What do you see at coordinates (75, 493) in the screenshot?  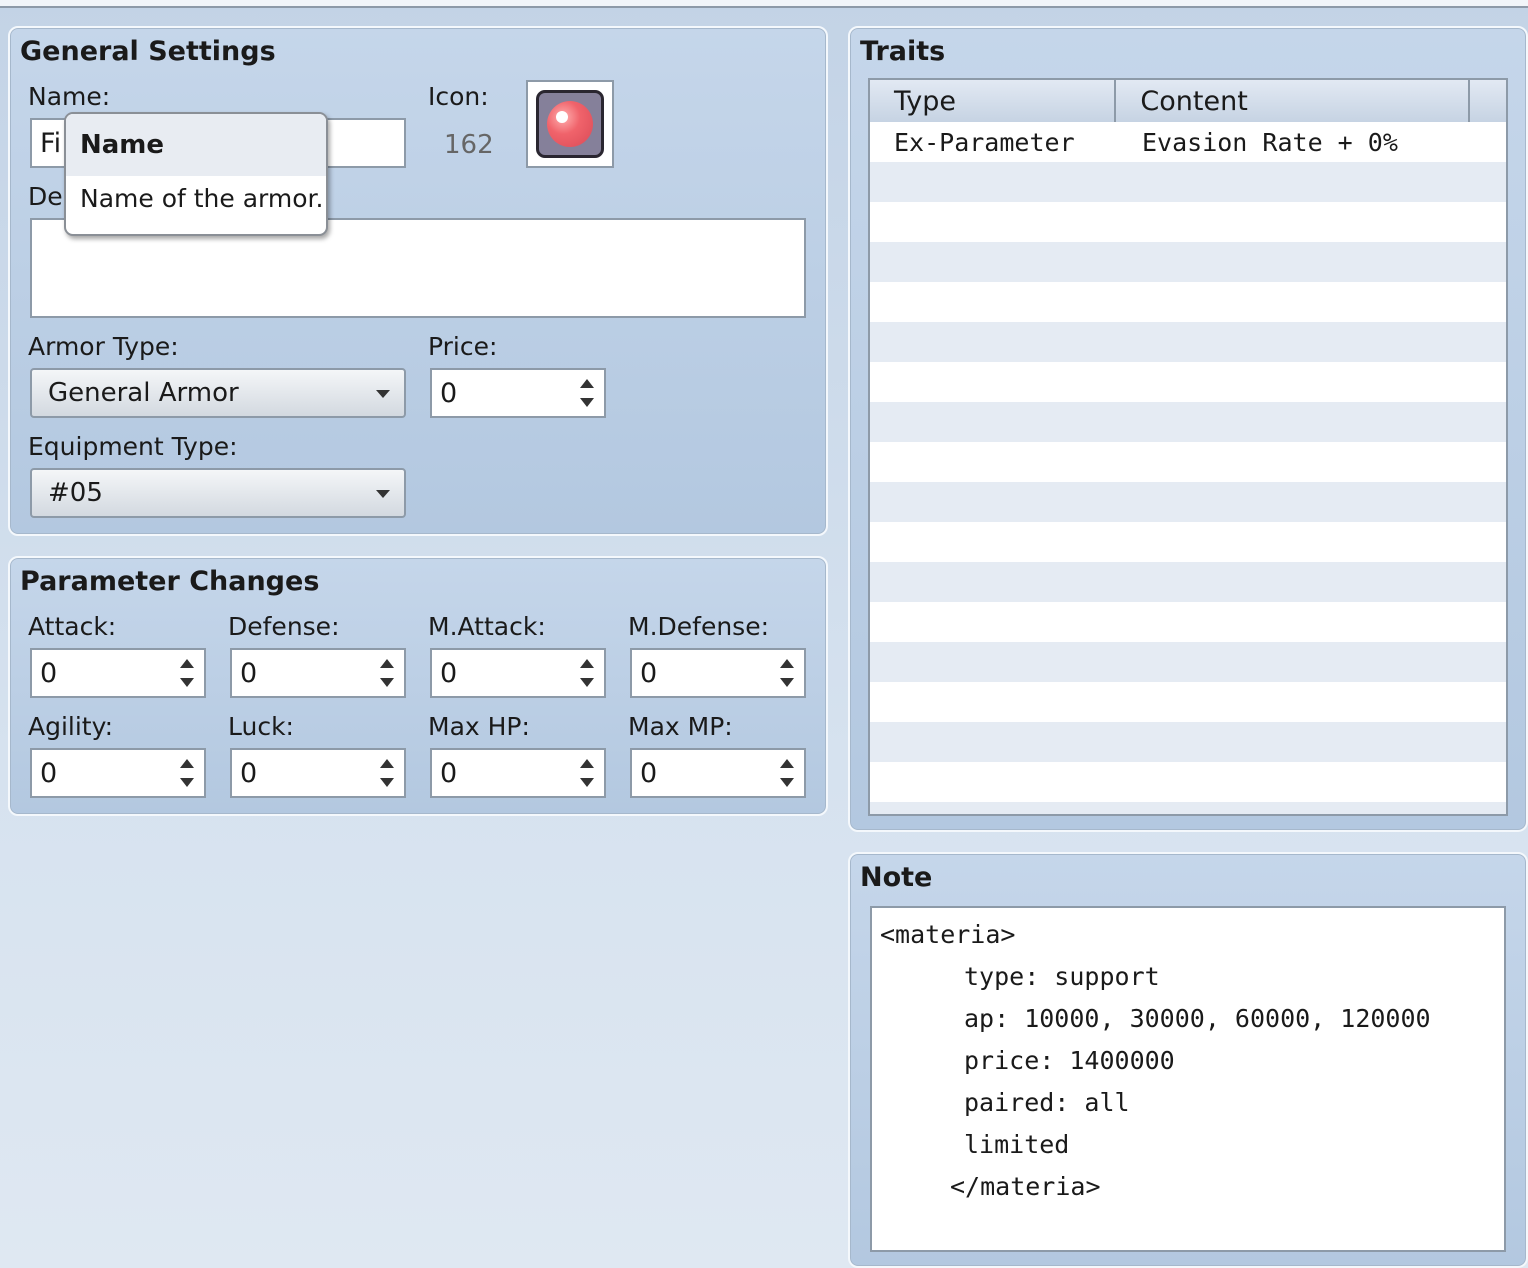 I see `equipment-type-value: #05` at bounding box center [75, 493].